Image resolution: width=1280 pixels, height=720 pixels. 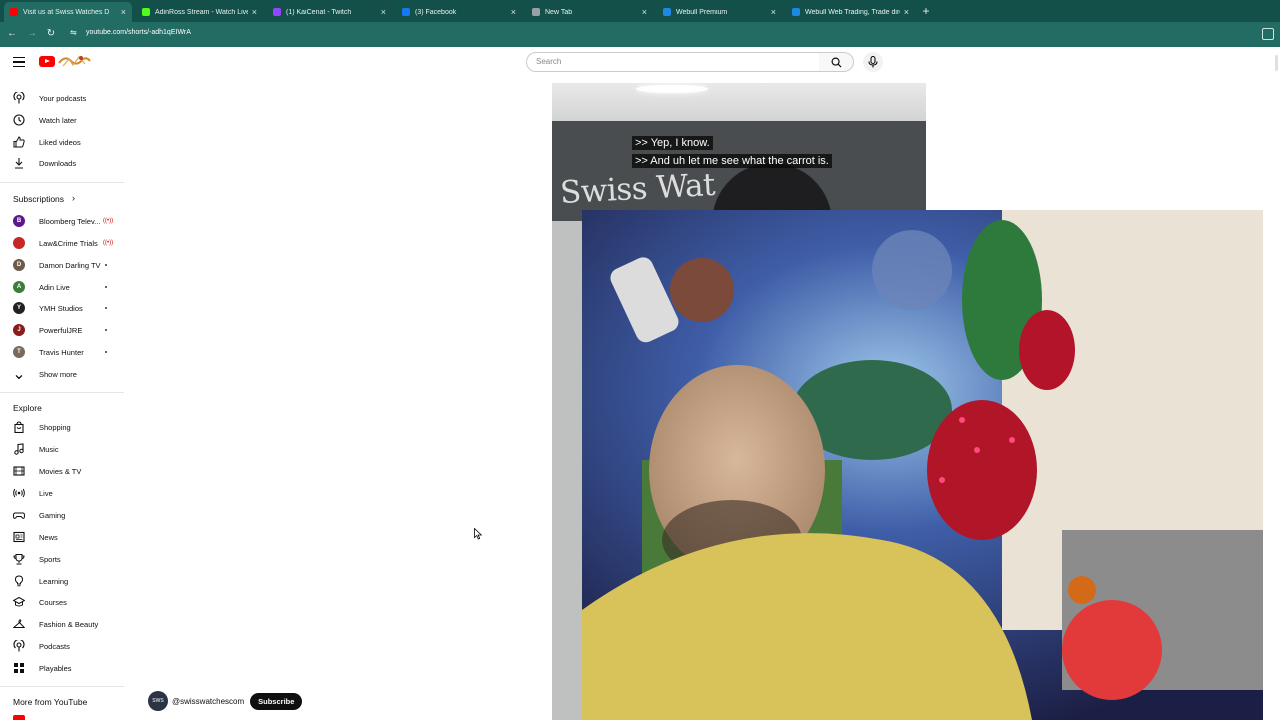 I want to click on browser-tab: Webull Premium ×, so click(x=719, y=12).